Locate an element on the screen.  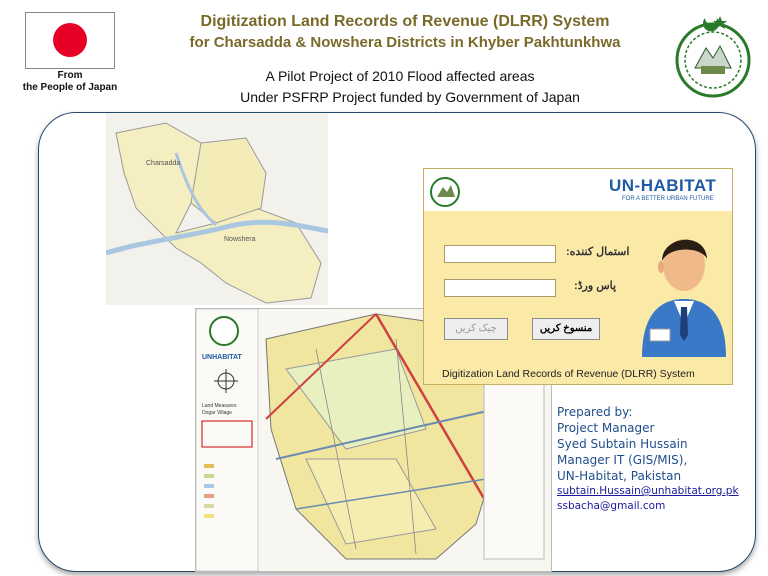
password-input is located at coordinates (500, 288).